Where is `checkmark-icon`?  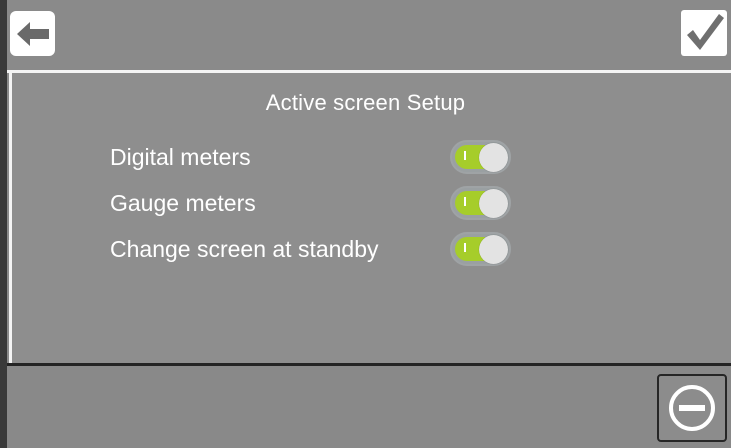
checkmark-icon is located at coordinates (704, 33).